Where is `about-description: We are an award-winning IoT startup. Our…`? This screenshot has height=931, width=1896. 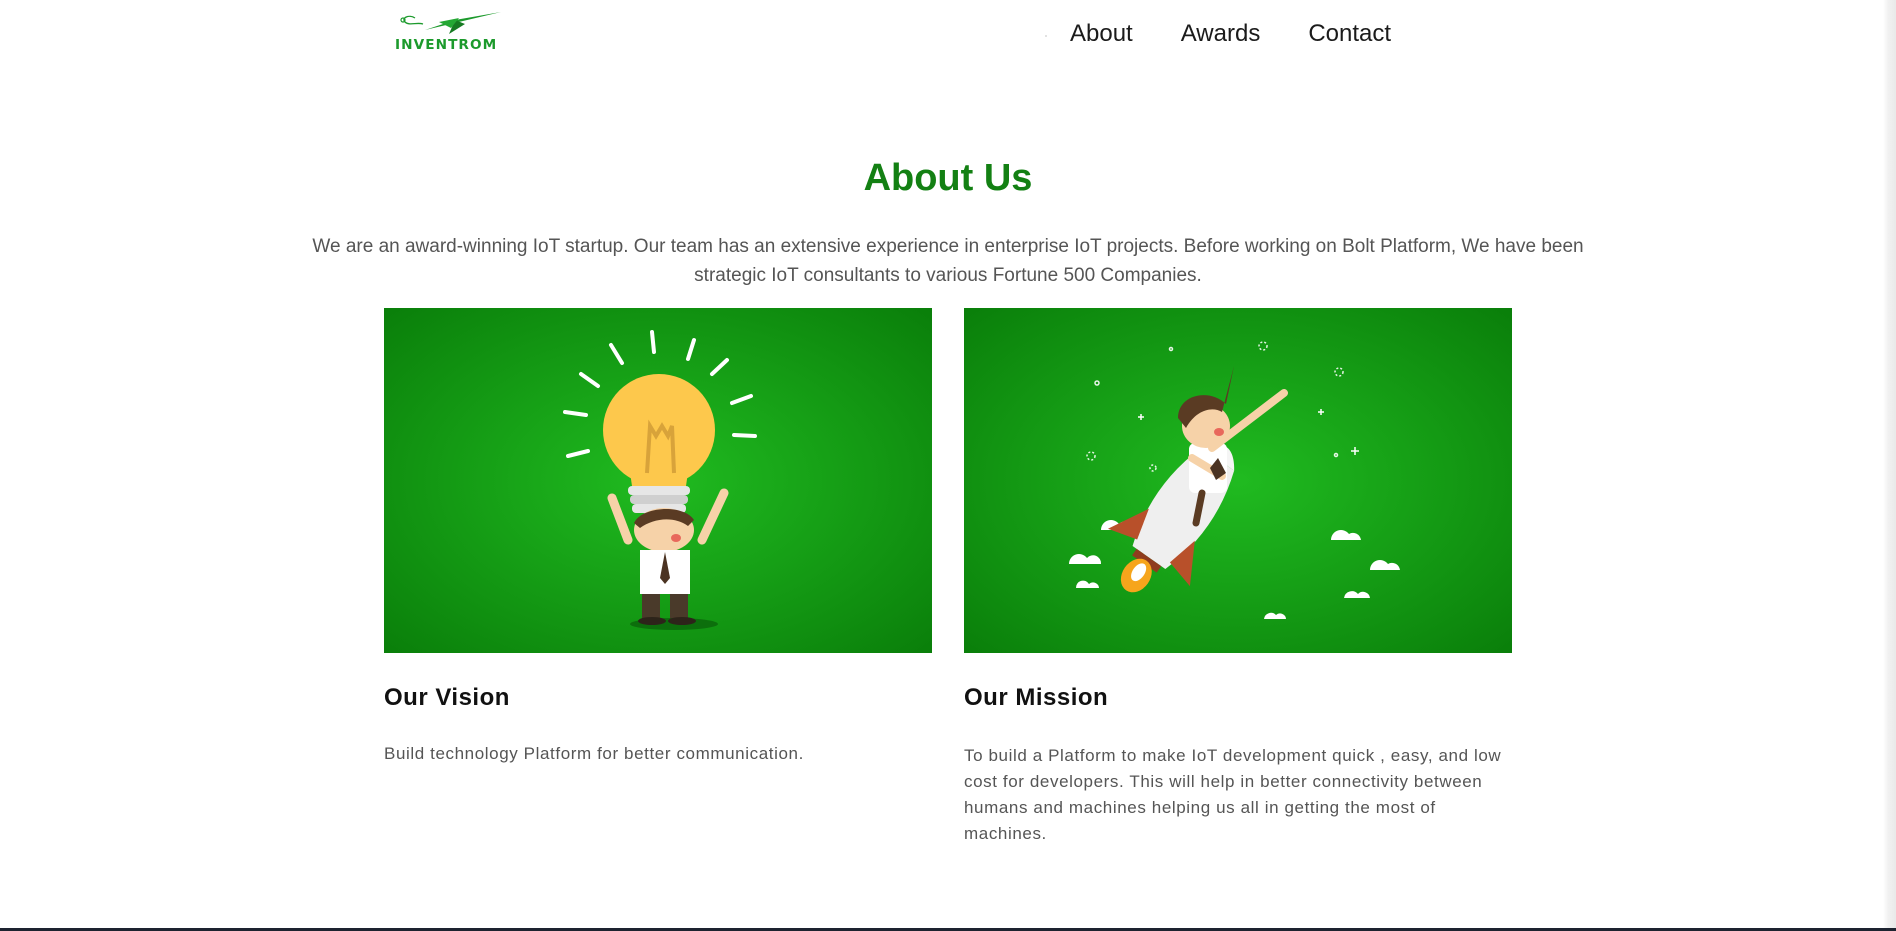
about-description: We are an award-winning IoT startup. Our… is located at coordinates (948, 261).